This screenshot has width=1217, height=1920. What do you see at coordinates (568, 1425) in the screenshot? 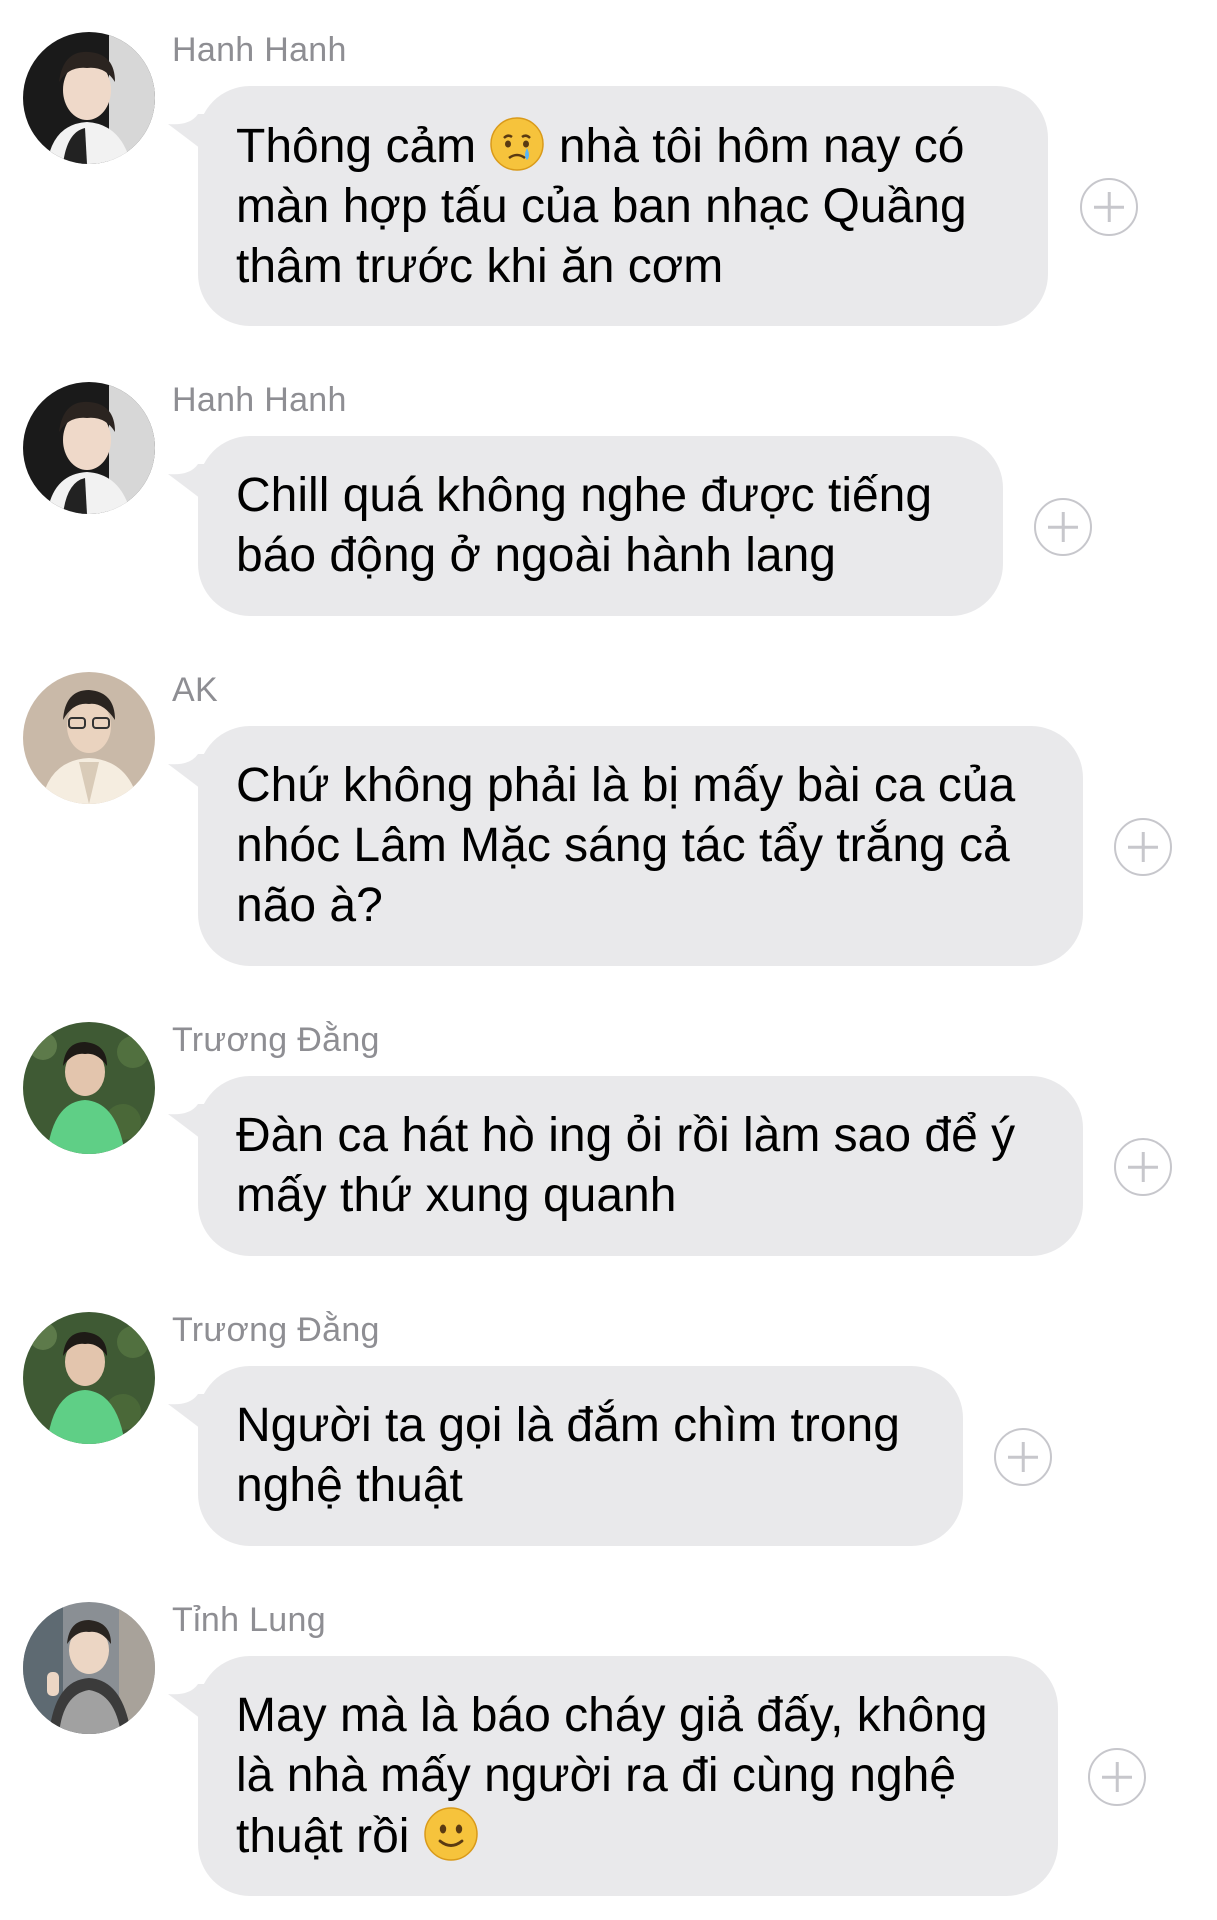
I see `message-text: Người ta gọi là đắm chìm trong` at bounding box center [568, 1425].